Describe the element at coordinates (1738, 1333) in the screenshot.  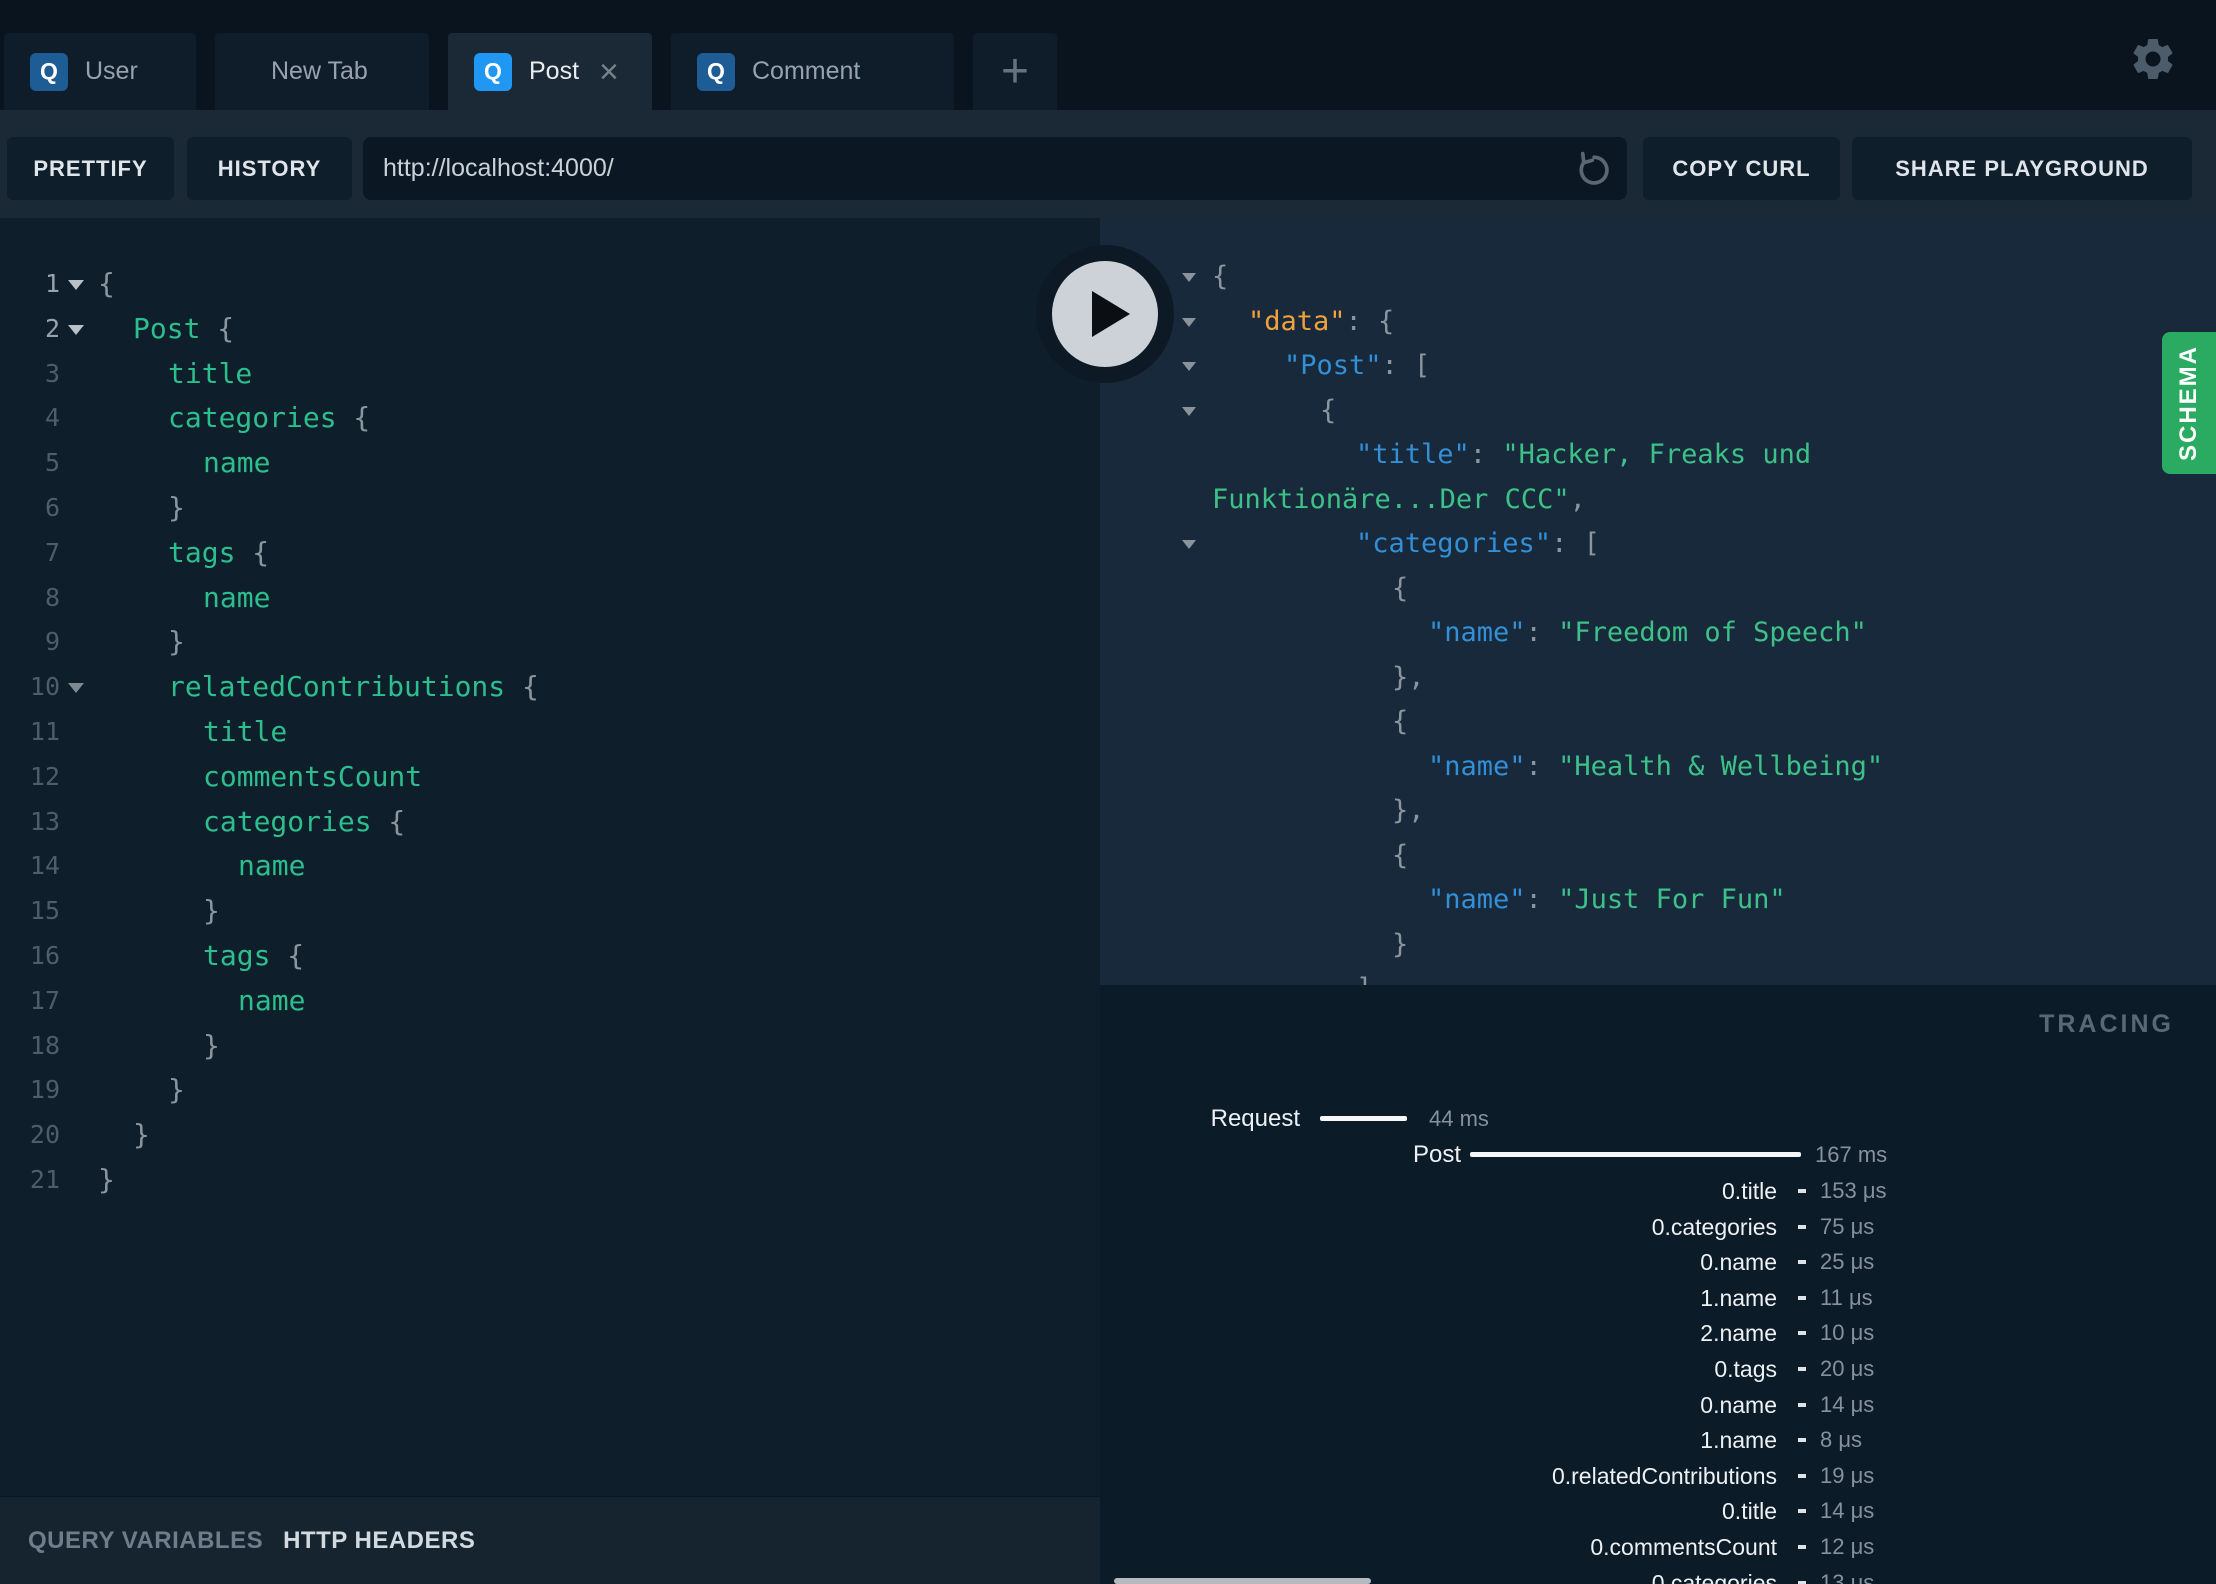
I see `tracing-field-label: 2.name` at that location.